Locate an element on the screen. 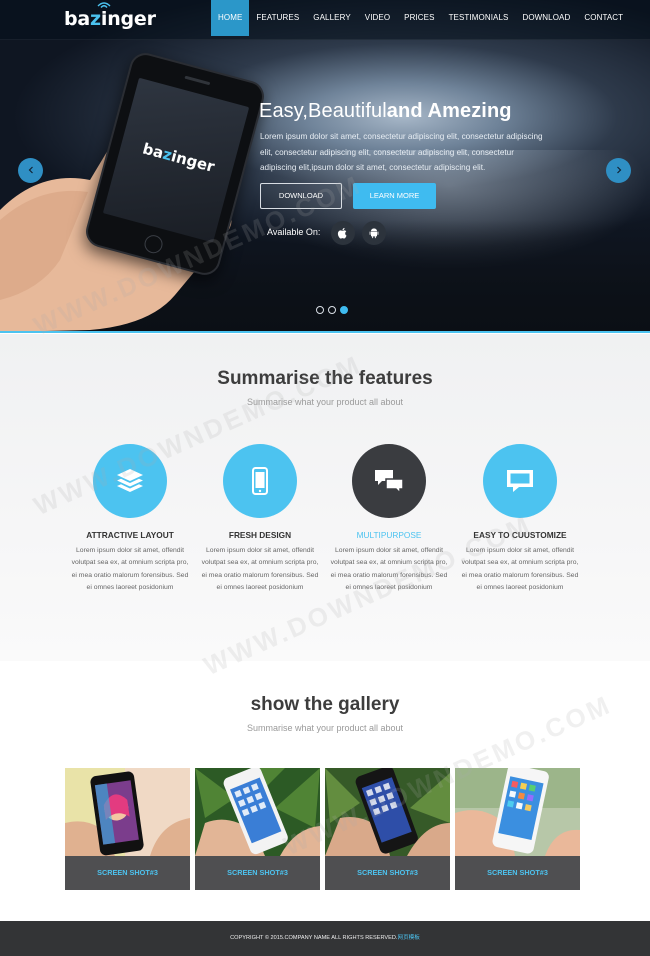  gallery-subtitle: Summarise what your product all about is located at coordinates (325, 728).